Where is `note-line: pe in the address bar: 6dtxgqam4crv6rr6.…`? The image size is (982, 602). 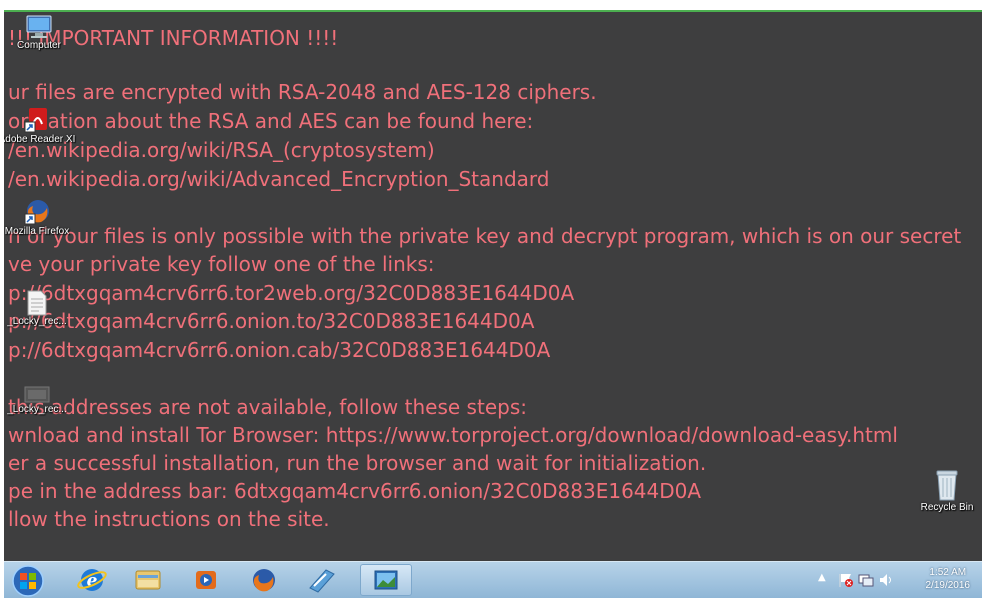
note-line: pe in the address bar: 6dtxgqam4crv6rr6.… is located at coordinates (355, 491).